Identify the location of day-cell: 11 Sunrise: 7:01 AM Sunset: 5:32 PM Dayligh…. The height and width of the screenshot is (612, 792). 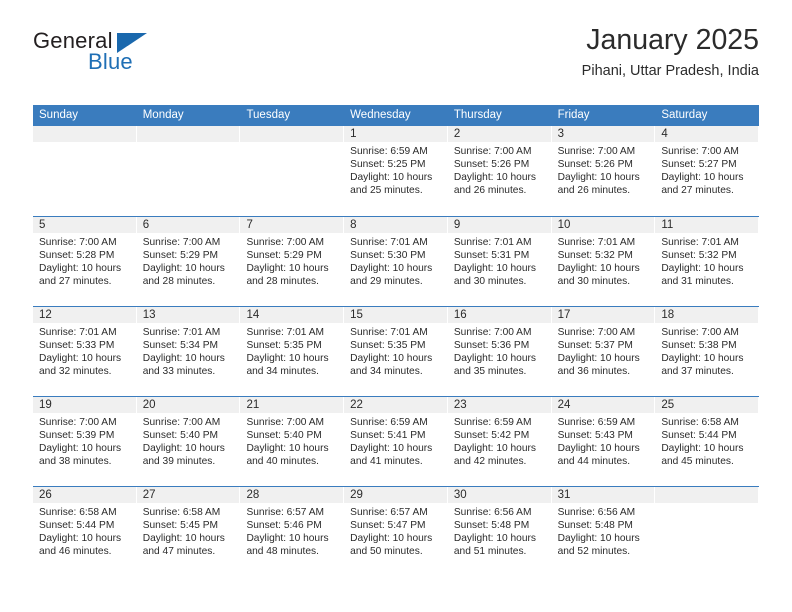
(707, 261).